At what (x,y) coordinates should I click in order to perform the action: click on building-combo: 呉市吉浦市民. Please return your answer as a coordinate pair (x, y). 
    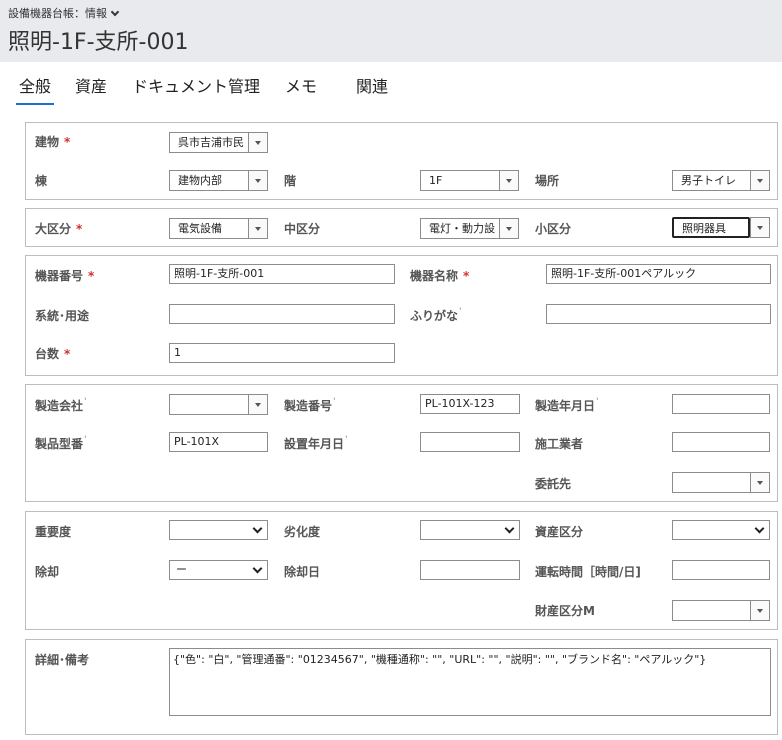
    Looking at the image, I should click on (218, 142).